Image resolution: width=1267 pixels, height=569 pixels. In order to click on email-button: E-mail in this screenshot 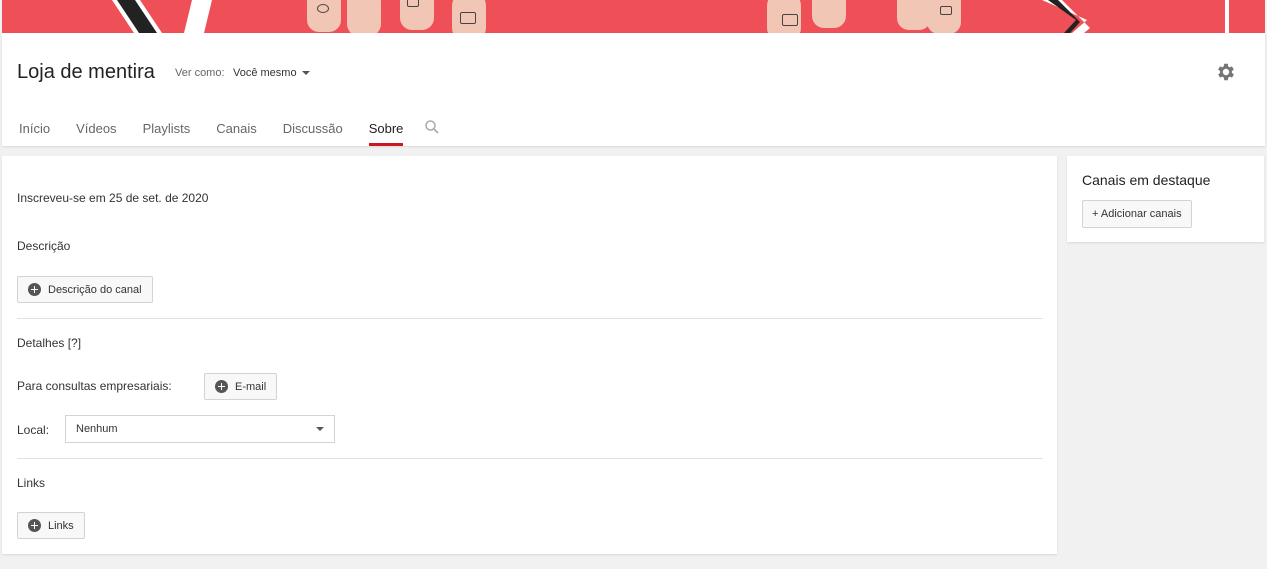, I will do `click(241, 386)`.